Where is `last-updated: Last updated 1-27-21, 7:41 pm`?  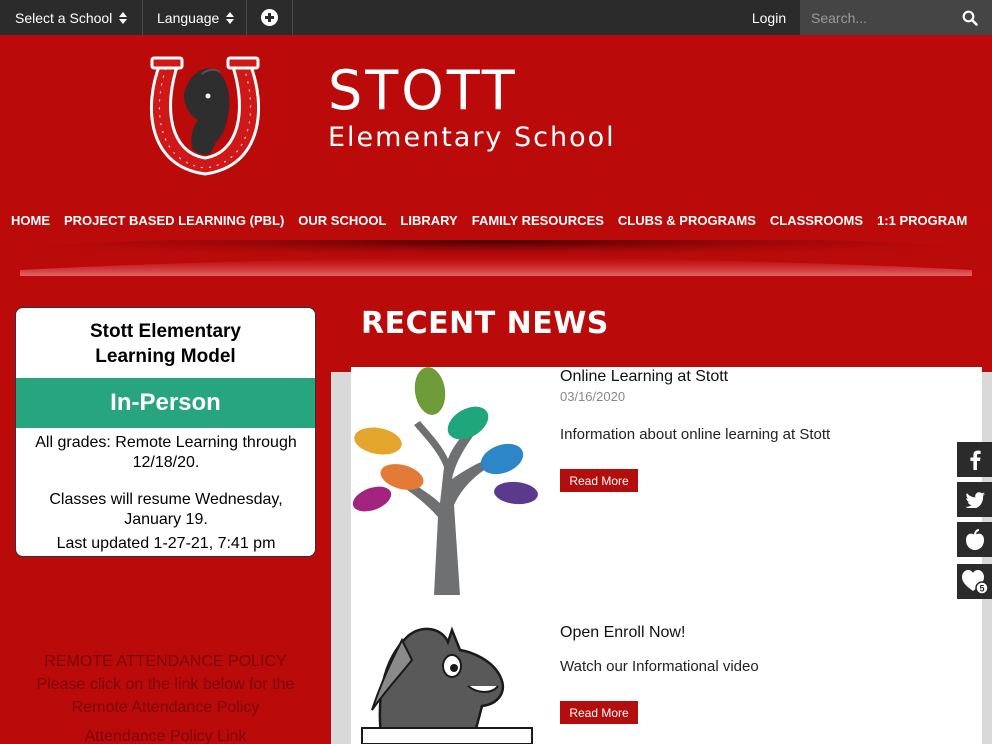 last-updated: Last updated 1-27-21, 7:41 pm is located at coordinates (166, 543).